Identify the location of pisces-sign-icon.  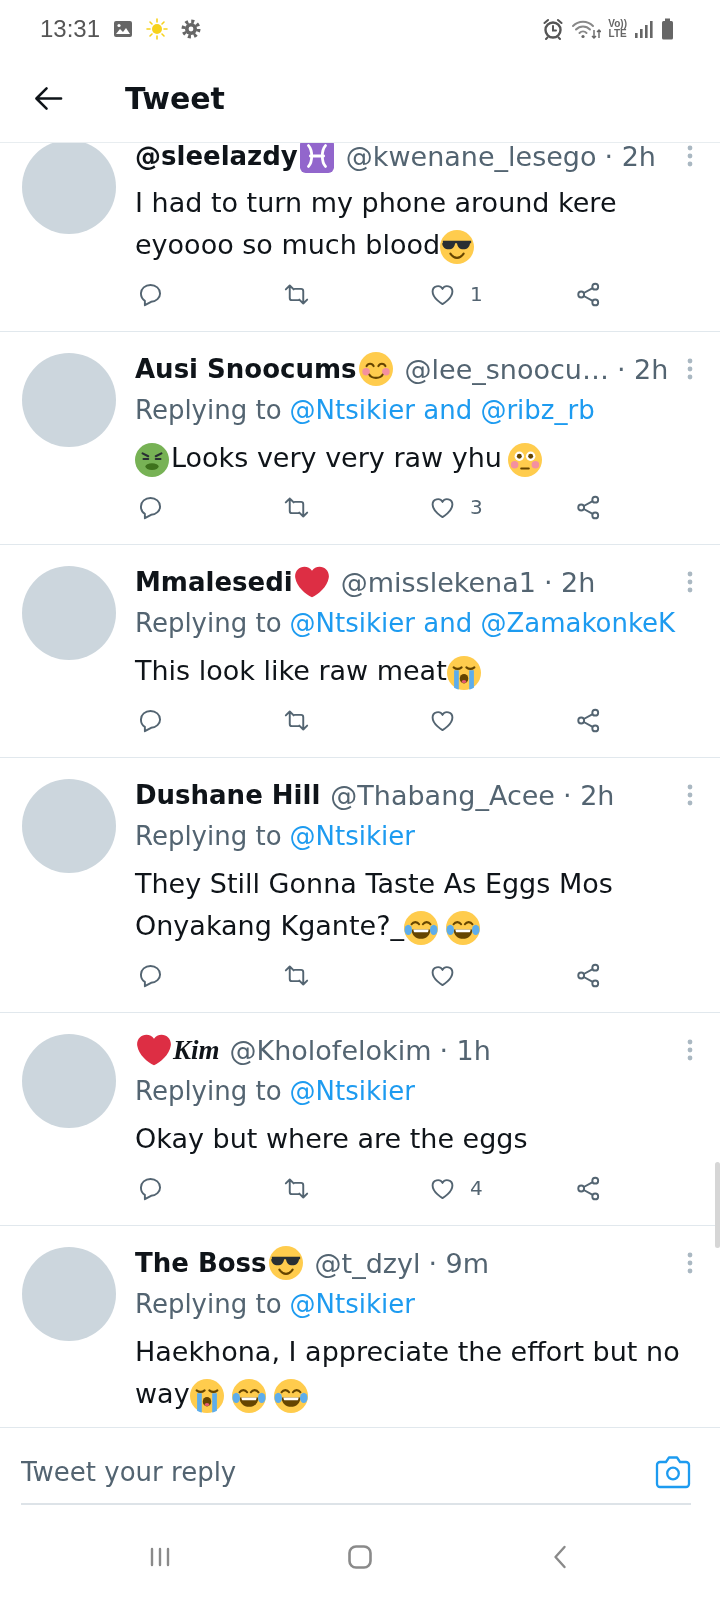
(316, 158).